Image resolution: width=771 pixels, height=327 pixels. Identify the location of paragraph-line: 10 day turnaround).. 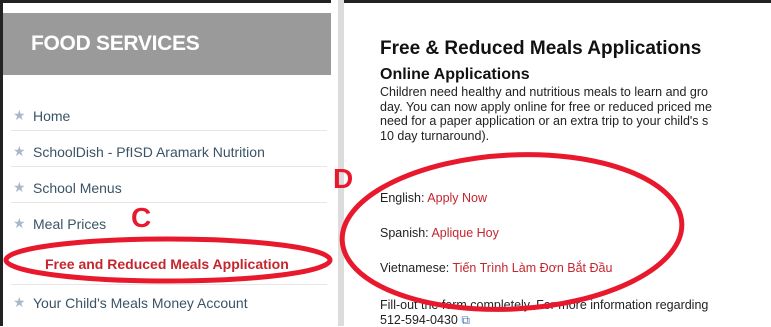
(575, 136).